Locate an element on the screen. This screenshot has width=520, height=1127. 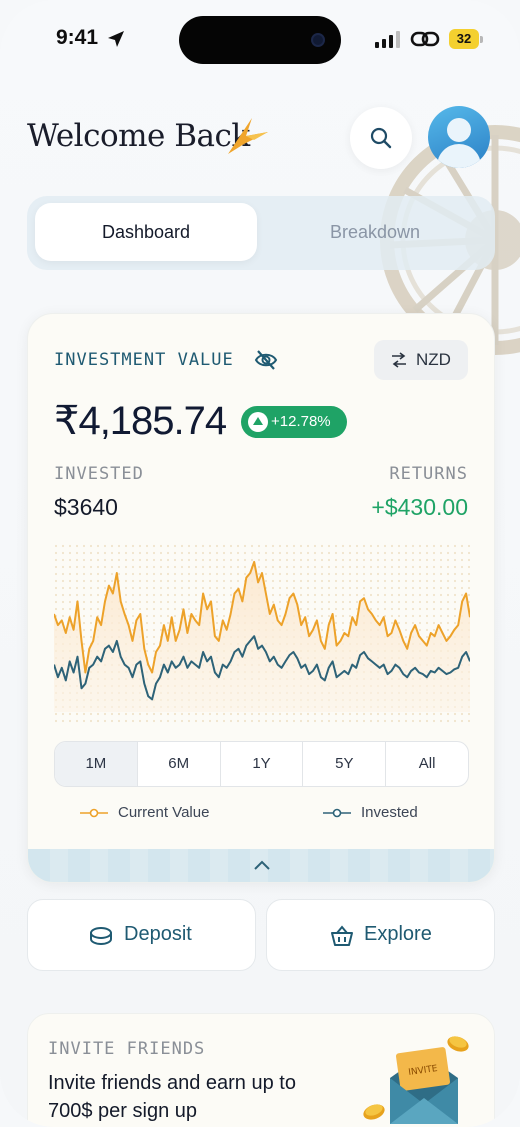
basket-icon is located at coordinates (342, 935).